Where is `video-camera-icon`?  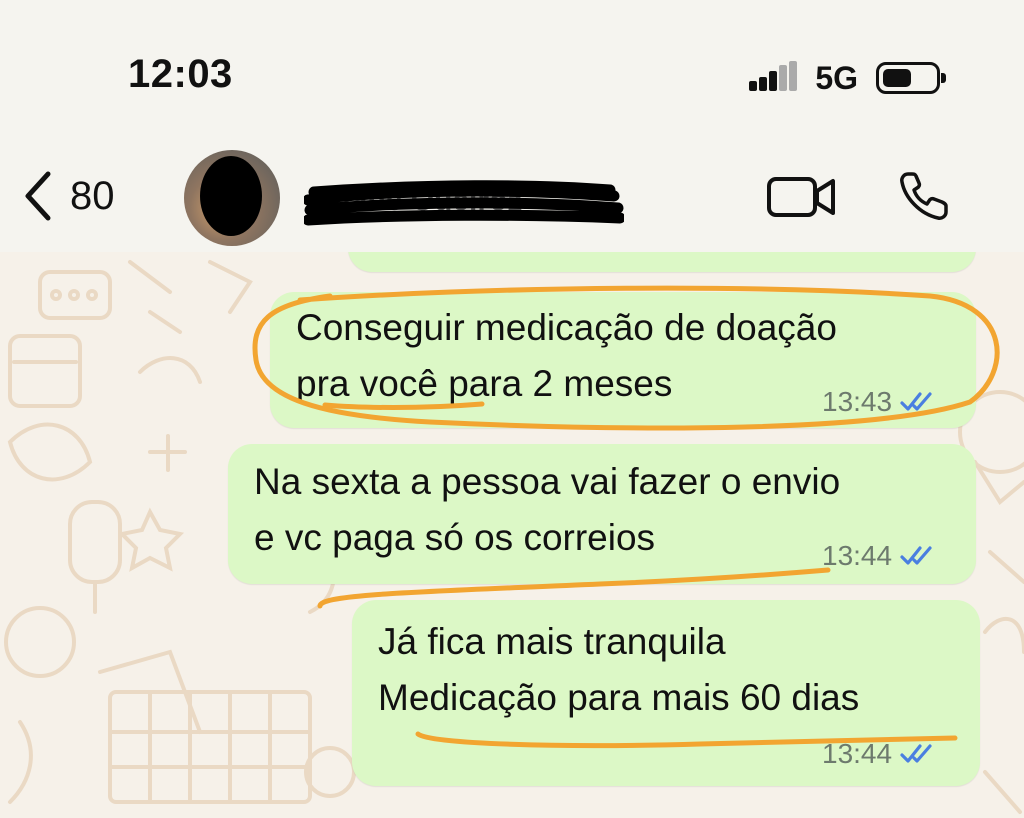
video-camera-icon is located at coordinates (801, 197).